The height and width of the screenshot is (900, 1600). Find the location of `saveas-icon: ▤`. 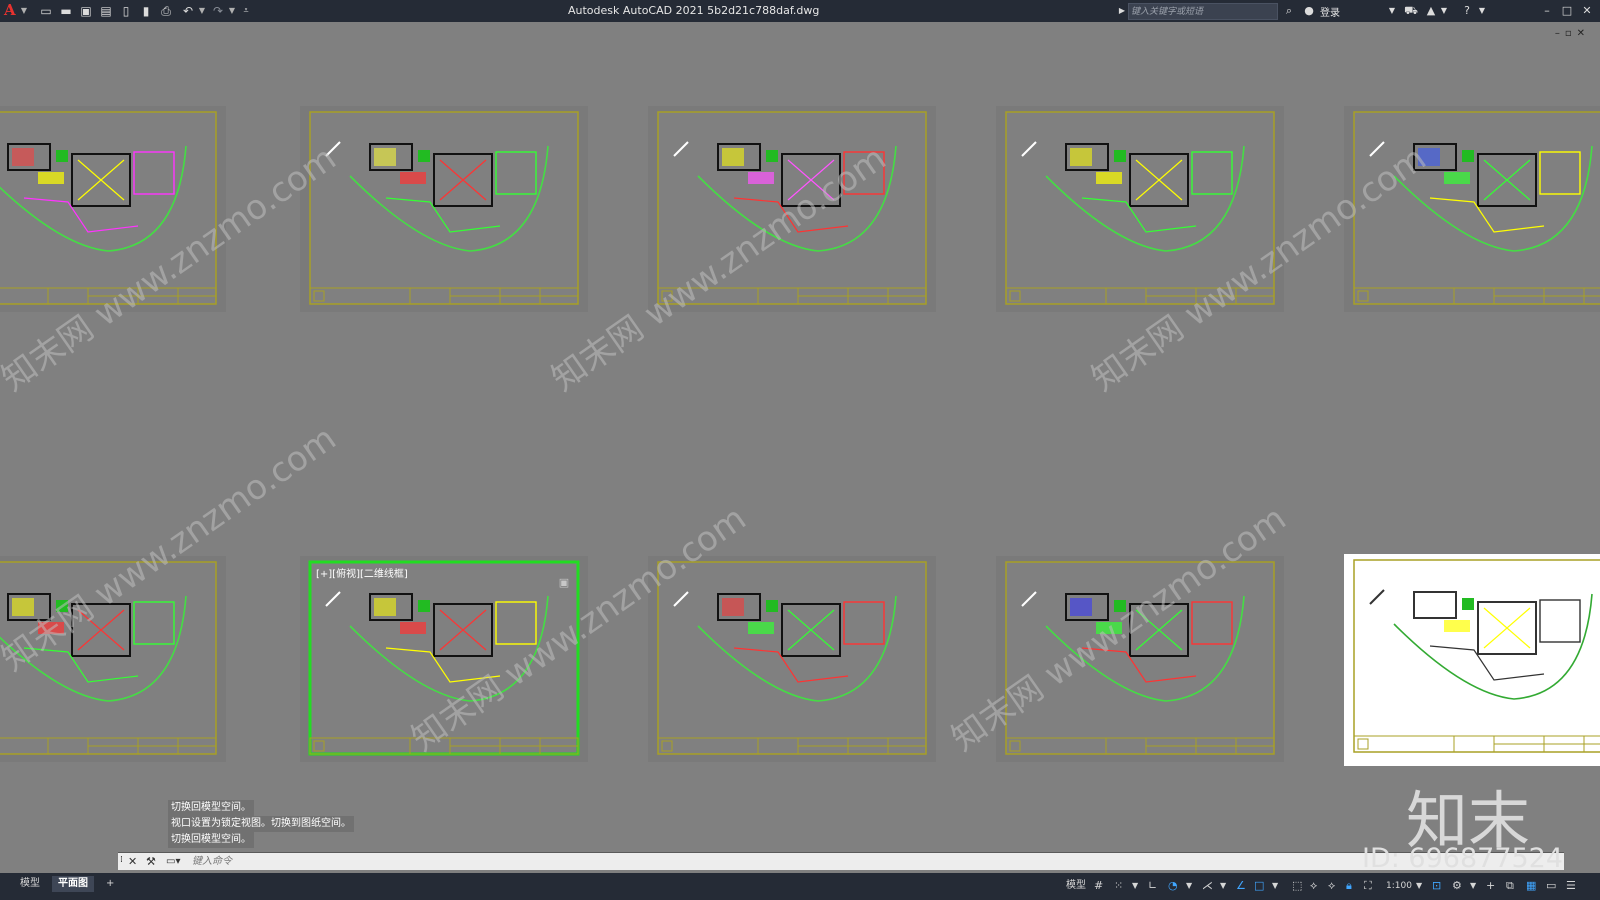

saveas-icon: ▤ is located at coordinates (106, 11).